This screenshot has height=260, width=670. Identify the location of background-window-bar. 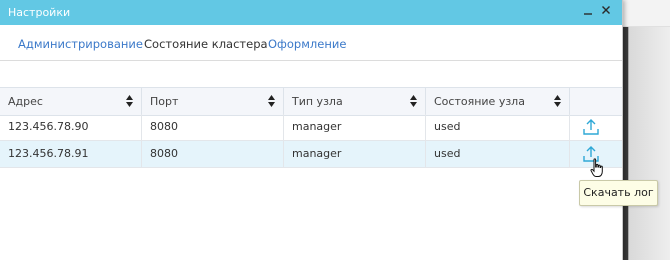
(646, 13).